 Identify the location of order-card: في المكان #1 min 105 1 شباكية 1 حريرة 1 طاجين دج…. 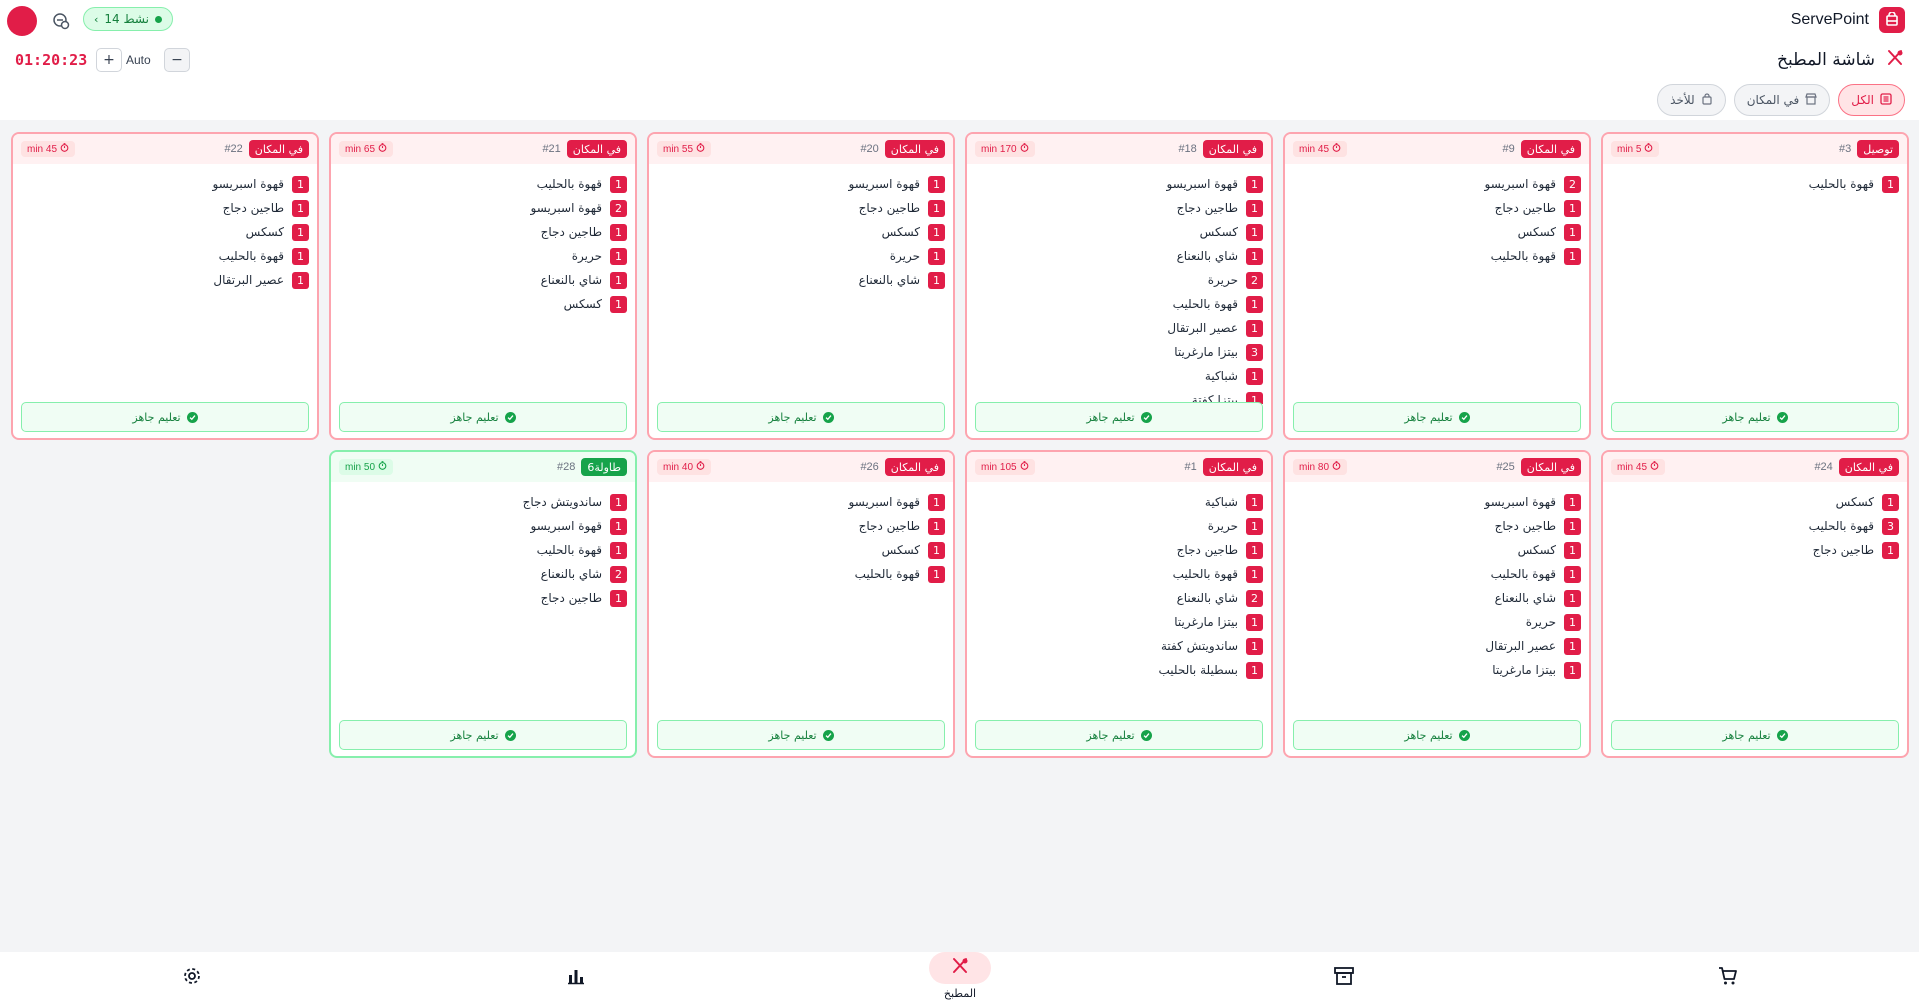
(1119, 604).